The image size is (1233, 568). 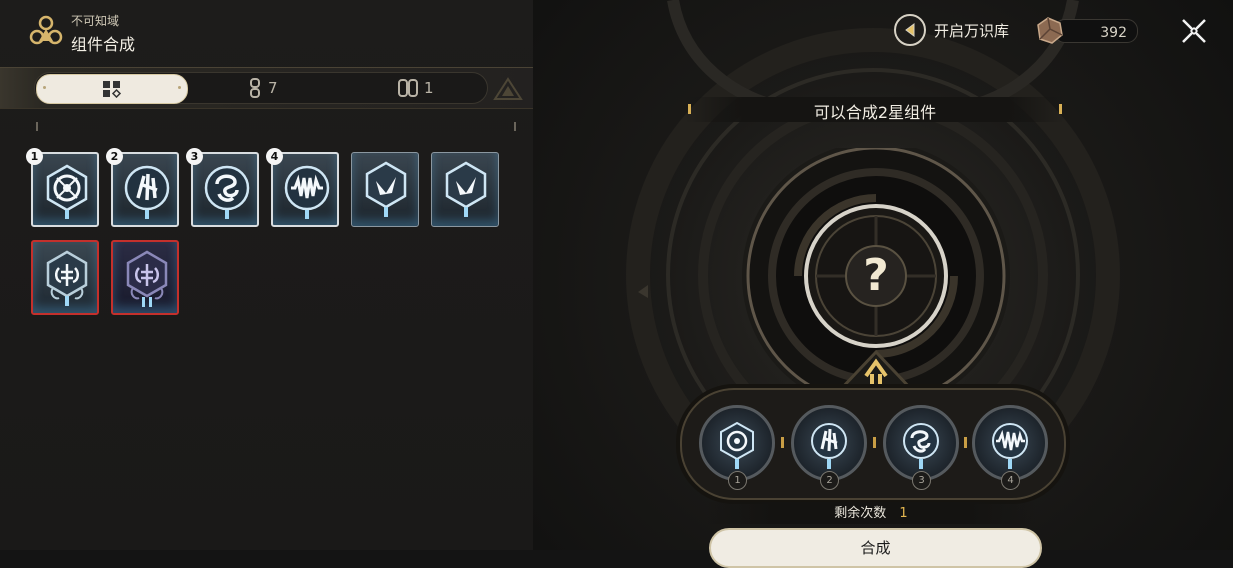 I want to click on tab-paired-count: 1, so click(x=429, y=88).